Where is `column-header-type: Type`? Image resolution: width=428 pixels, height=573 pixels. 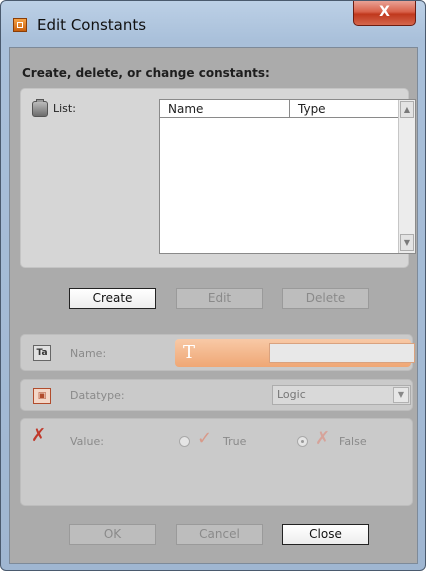 column-header-type: Type is located at coordinates (344, 109).